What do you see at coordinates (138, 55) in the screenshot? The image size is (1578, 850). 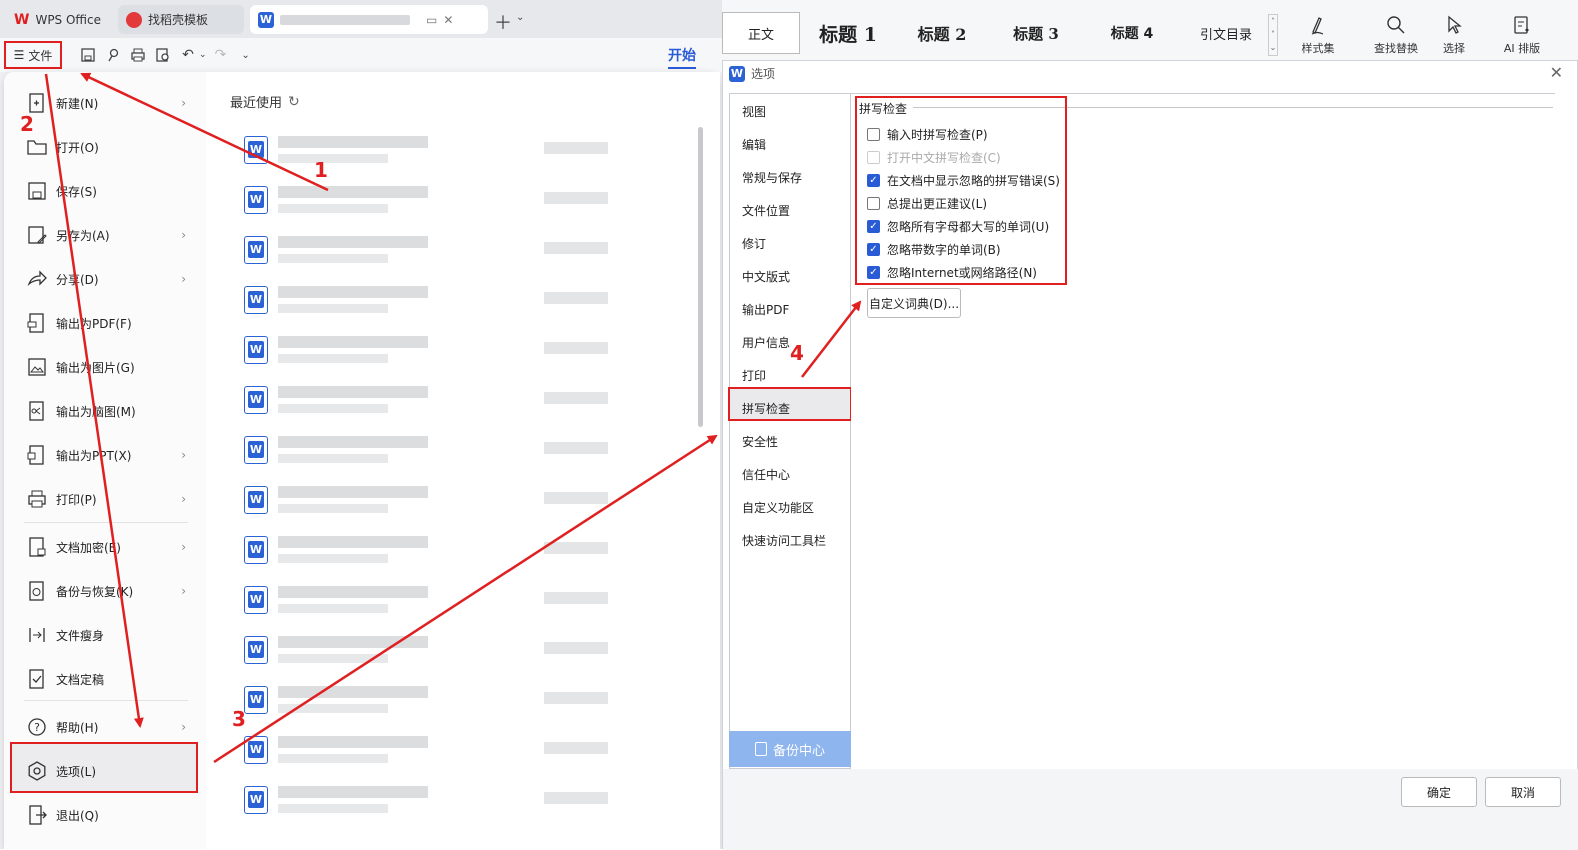 I see `print-quick-icon` at bounding box center [138, 55].